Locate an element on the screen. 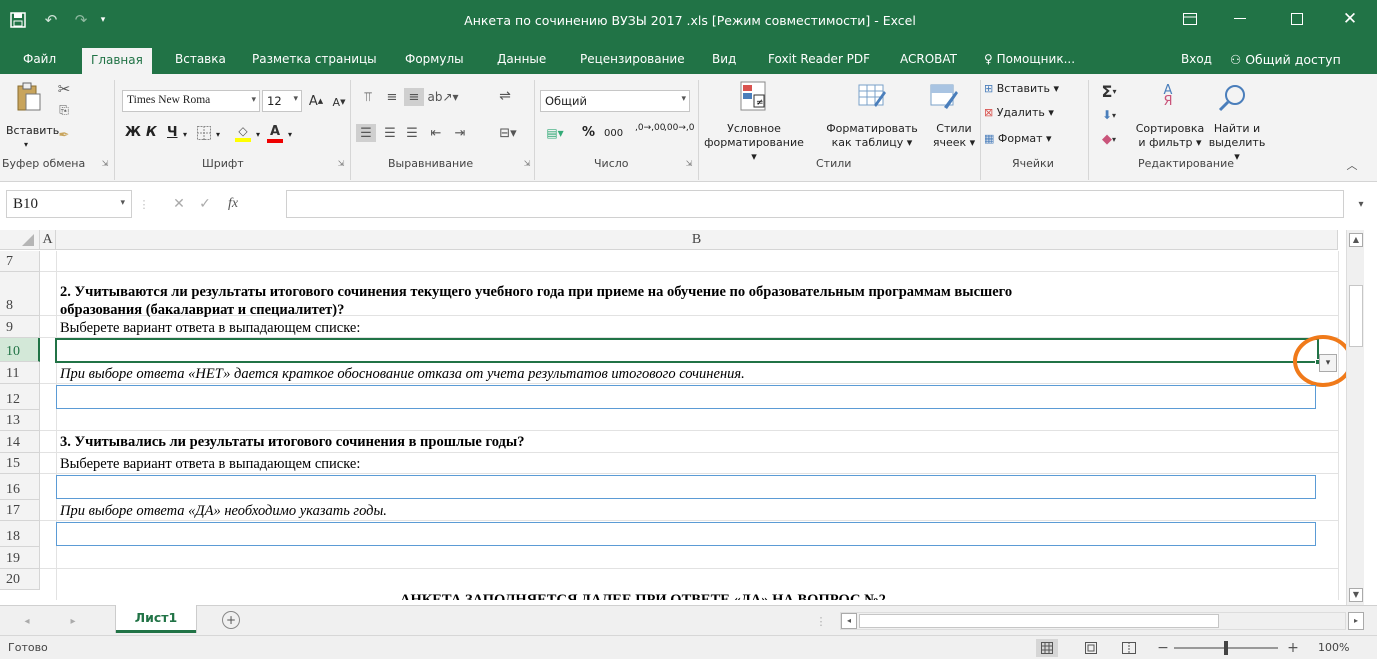 The height and width of the screenshot is (659, 1377). underline-dropdown-icon: ▾ is located at coordinates (185, 135).